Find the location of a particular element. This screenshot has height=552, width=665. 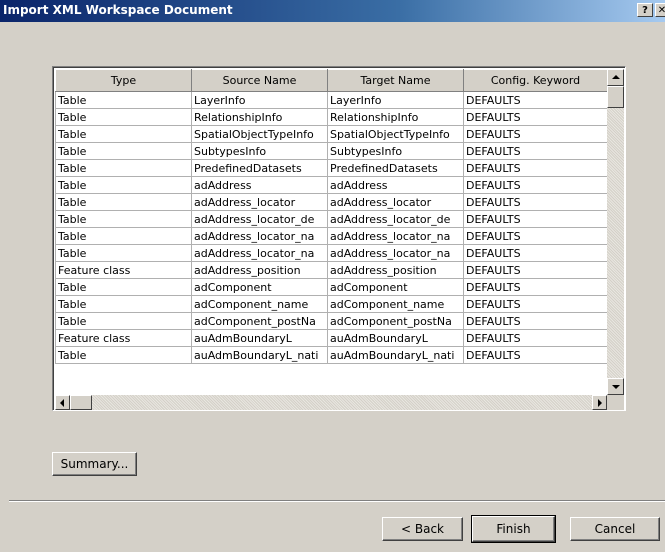

cell-target-name: adAddress_locator_de is located at coordinates (395, 219).